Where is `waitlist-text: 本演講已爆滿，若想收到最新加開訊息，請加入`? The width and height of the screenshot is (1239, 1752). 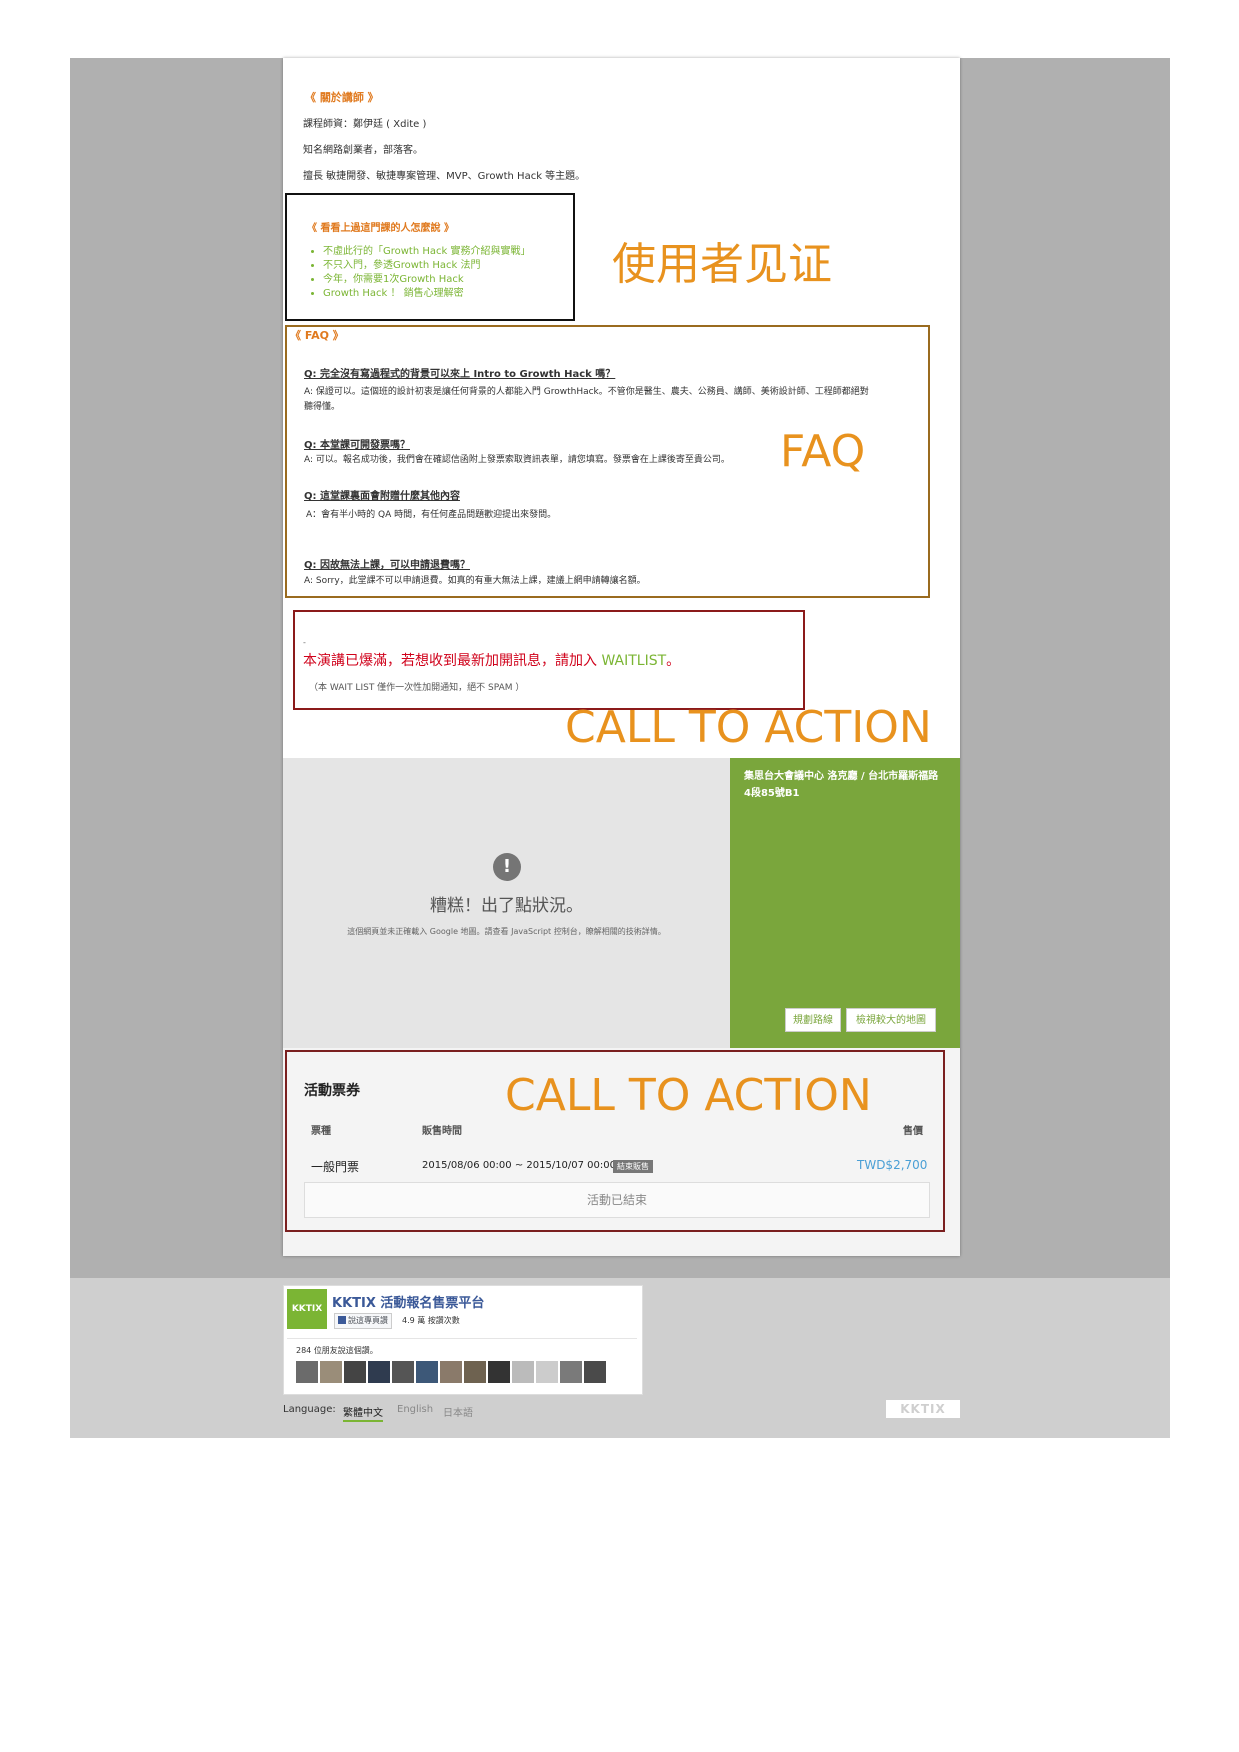 waitlist-text: 本演講已爆滿，若想收到最新加開訊息，請加入 is located at coordinates (452, 661).